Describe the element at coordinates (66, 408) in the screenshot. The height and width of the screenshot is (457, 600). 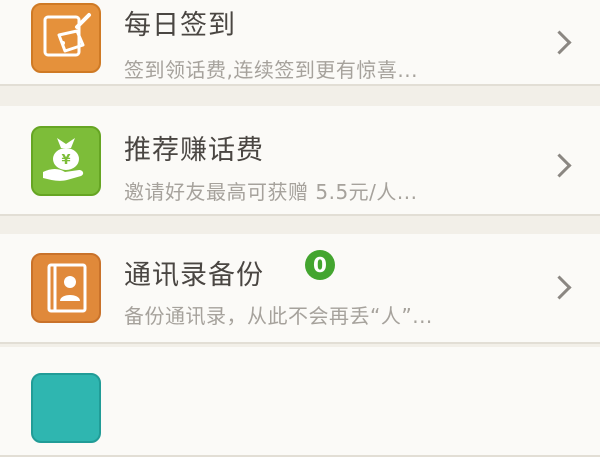
I see `partial-item-icon` at that location.